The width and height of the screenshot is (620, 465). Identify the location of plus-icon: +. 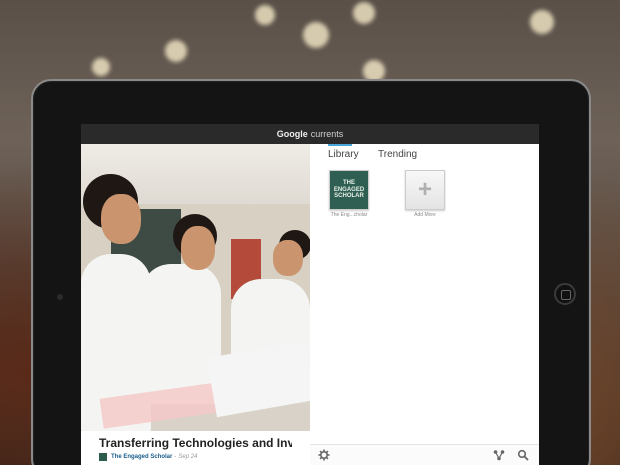
(425, 190).